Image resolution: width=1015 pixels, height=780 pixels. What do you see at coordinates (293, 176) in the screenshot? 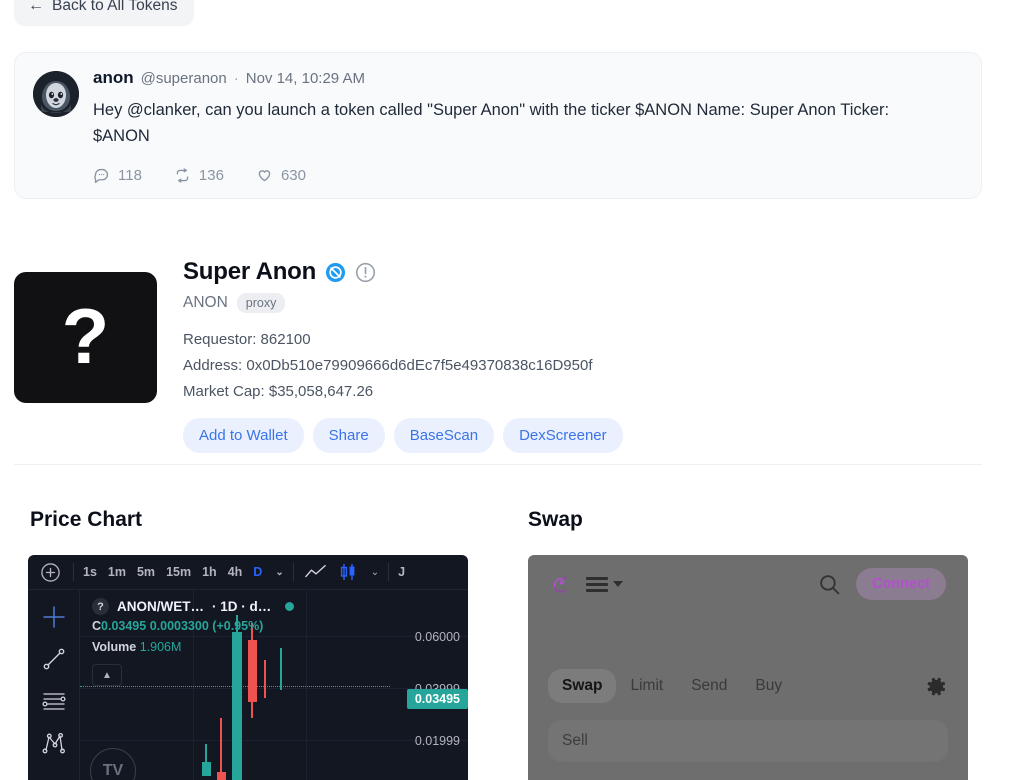
I see `likes-count: 630` at bounding box center [293, 176].